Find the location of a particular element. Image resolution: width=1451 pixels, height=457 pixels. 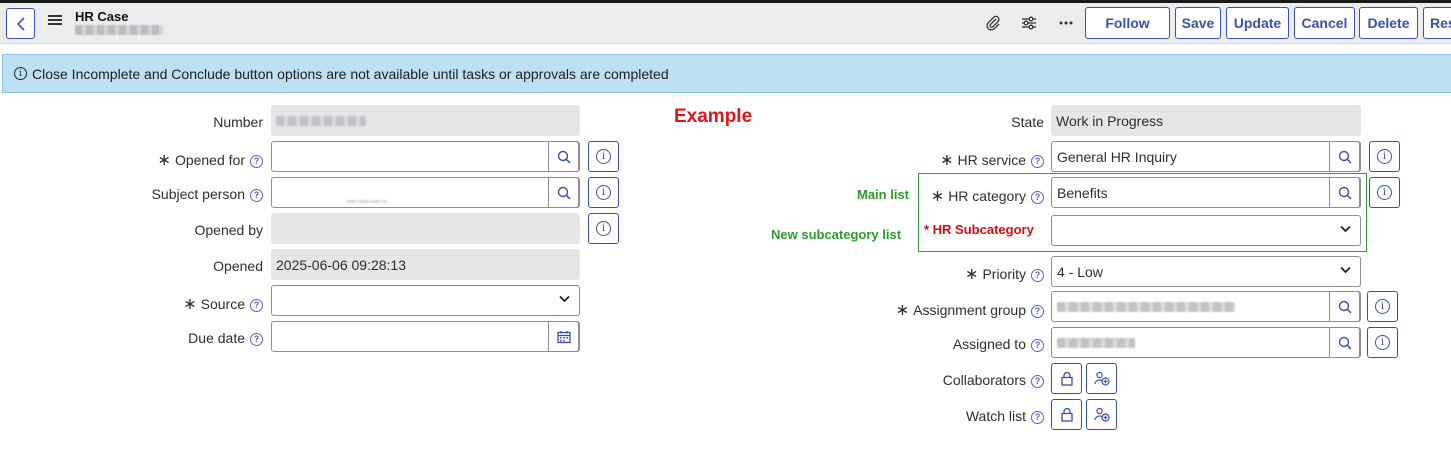

number-field is located at coordinates (425, 120).